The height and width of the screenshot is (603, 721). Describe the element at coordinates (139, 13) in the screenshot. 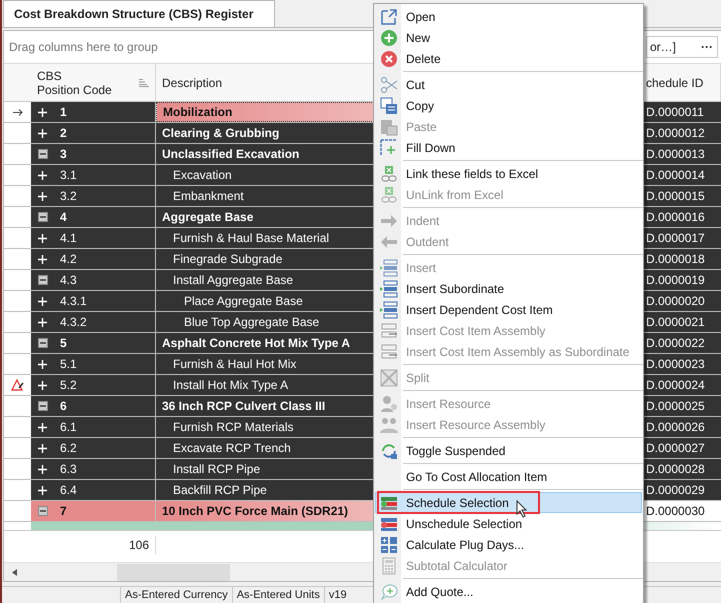

I see `register-tab: Cost Breakdown Structure (CBS) Register` at that location.